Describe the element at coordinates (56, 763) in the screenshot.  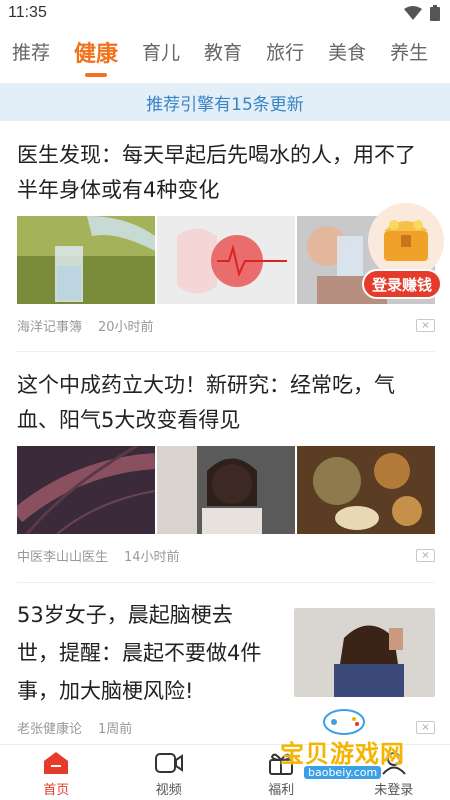
I see `home-icon` at that location.